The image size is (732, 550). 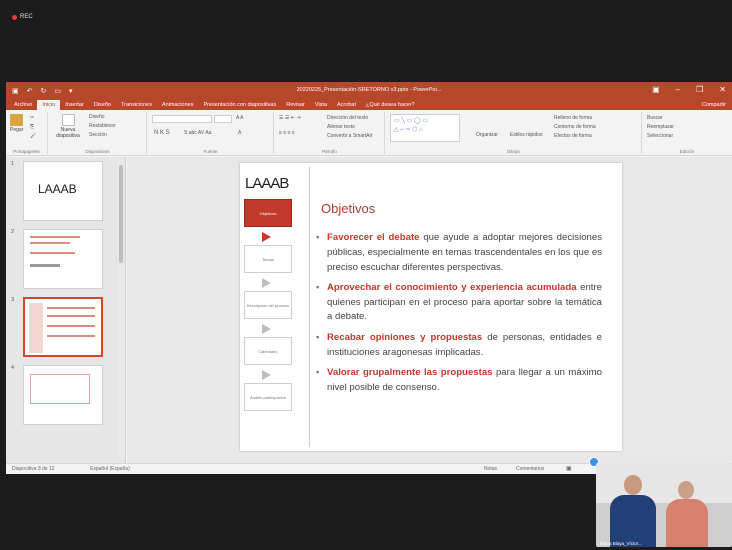 What do you see at coordinates (33, 136) in the screenshot?
I see `format-painter-icon: 🖌` at bounding box center [33, 136].